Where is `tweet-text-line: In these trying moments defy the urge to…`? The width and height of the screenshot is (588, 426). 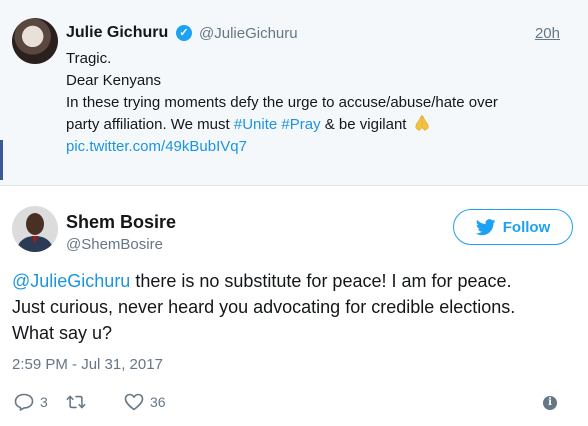 tweet-text-line: In these trying moments defy the urge to… is located at coordinates (282, 102).